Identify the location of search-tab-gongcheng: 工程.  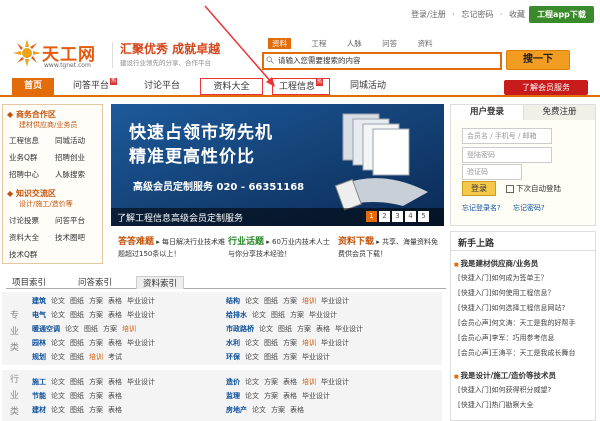
(318, 43).